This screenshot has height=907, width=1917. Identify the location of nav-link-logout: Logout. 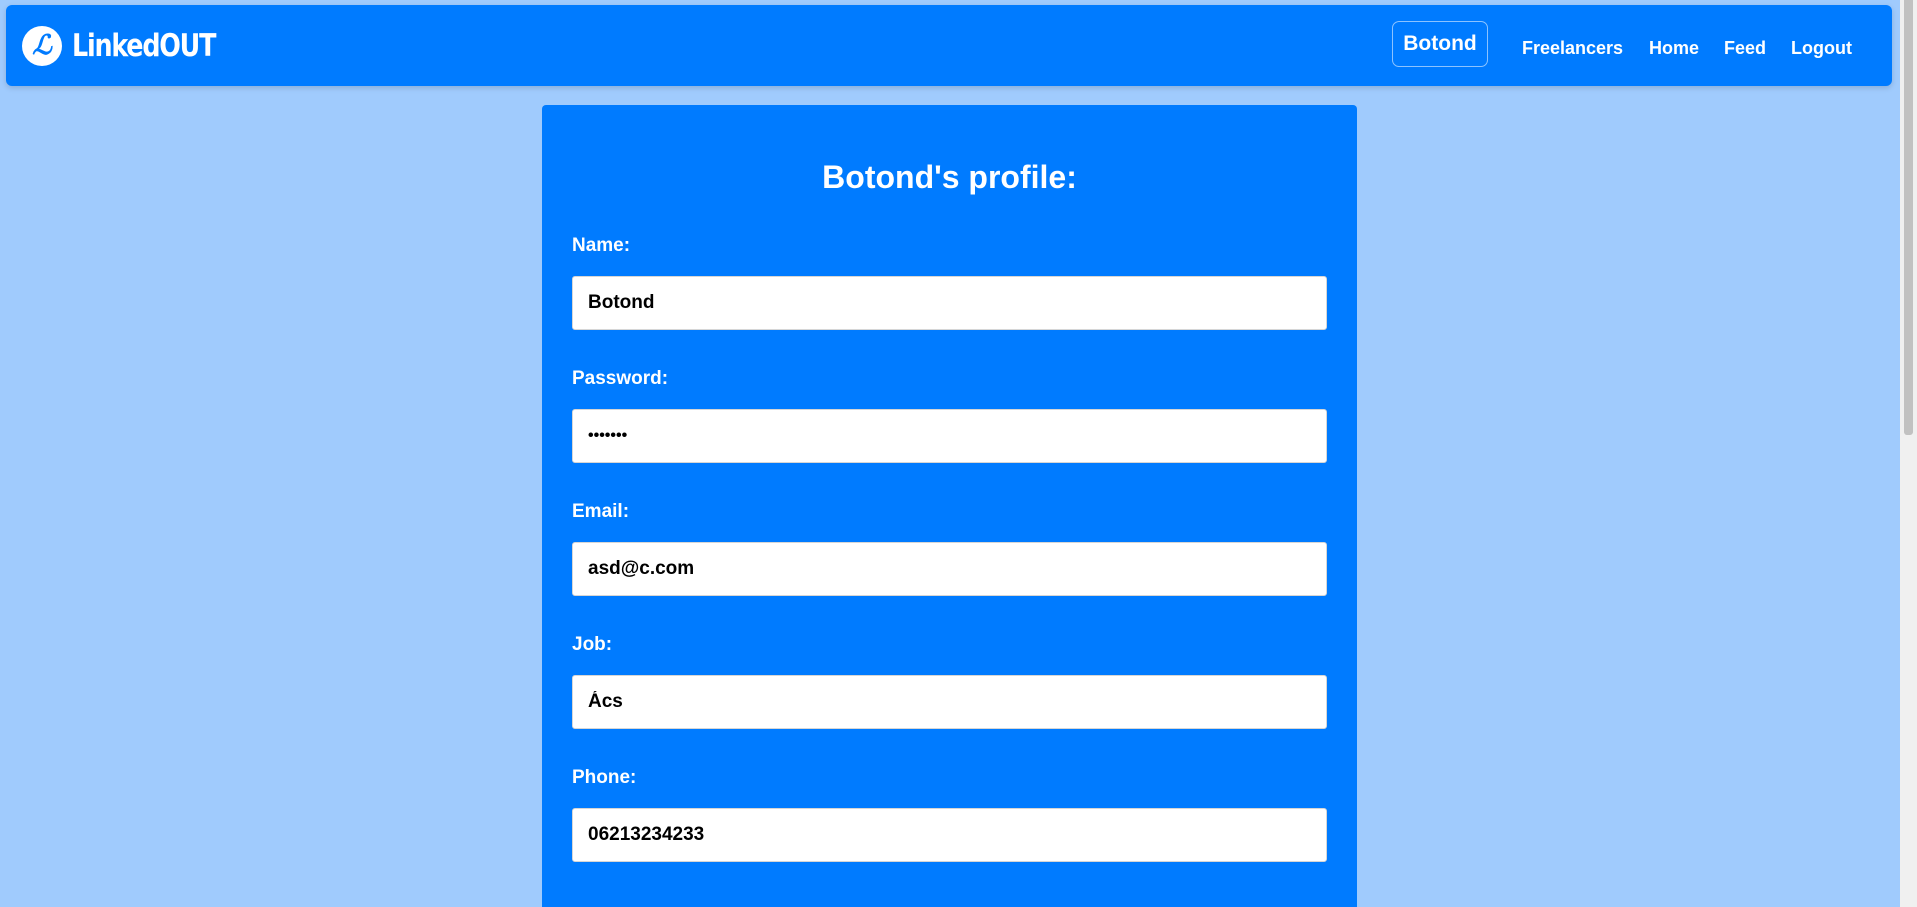
(1821, 48).